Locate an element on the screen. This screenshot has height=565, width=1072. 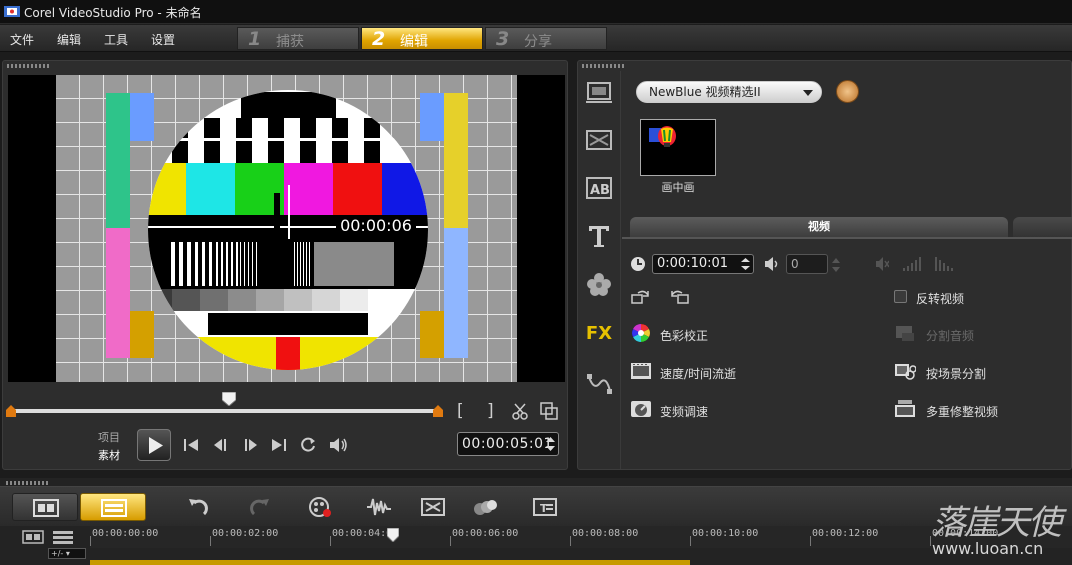
dropdown-value: NewBlue 视频精选II is located at coordinates (705, 92).